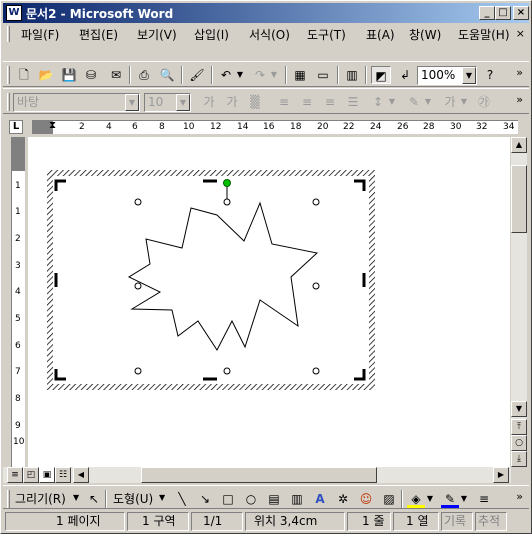  What do you see at coordinates (274, 499) in the screenshot?
I see `text-box-icon: ▤` at bounding box center [274, 499].